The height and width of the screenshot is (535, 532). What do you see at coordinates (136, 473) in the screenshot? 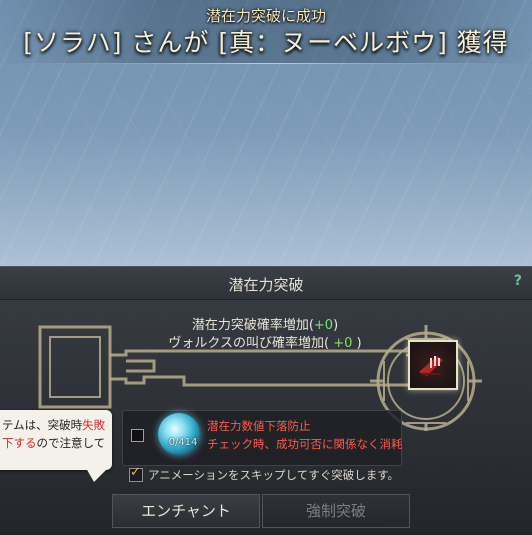
I see `skip-animation-checkbox` at bounding box center [136, 473].